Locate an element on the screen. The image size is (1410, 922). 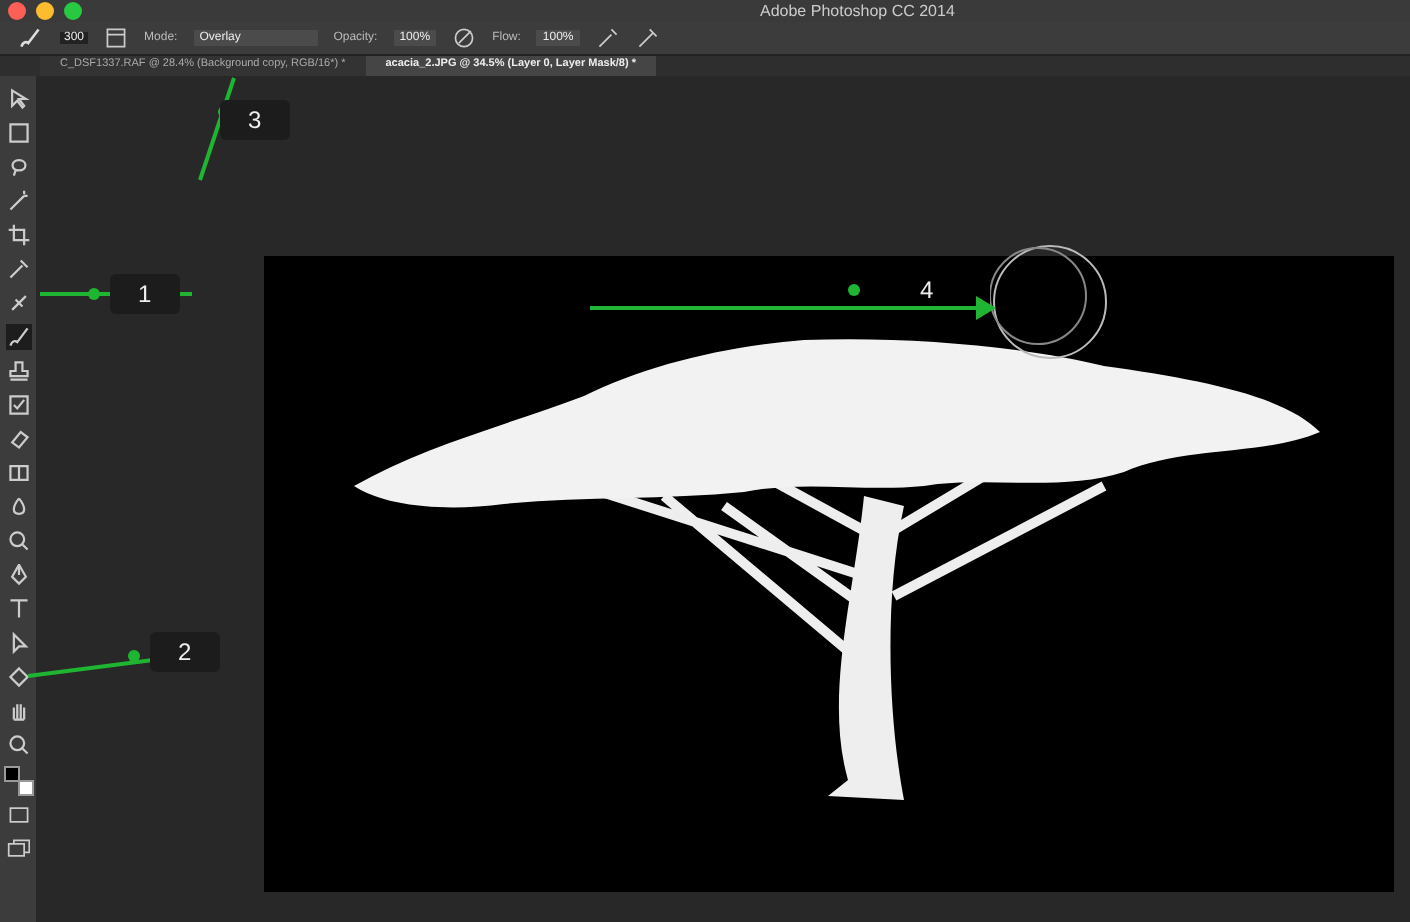
close-button is located at coordinates (17, 11).